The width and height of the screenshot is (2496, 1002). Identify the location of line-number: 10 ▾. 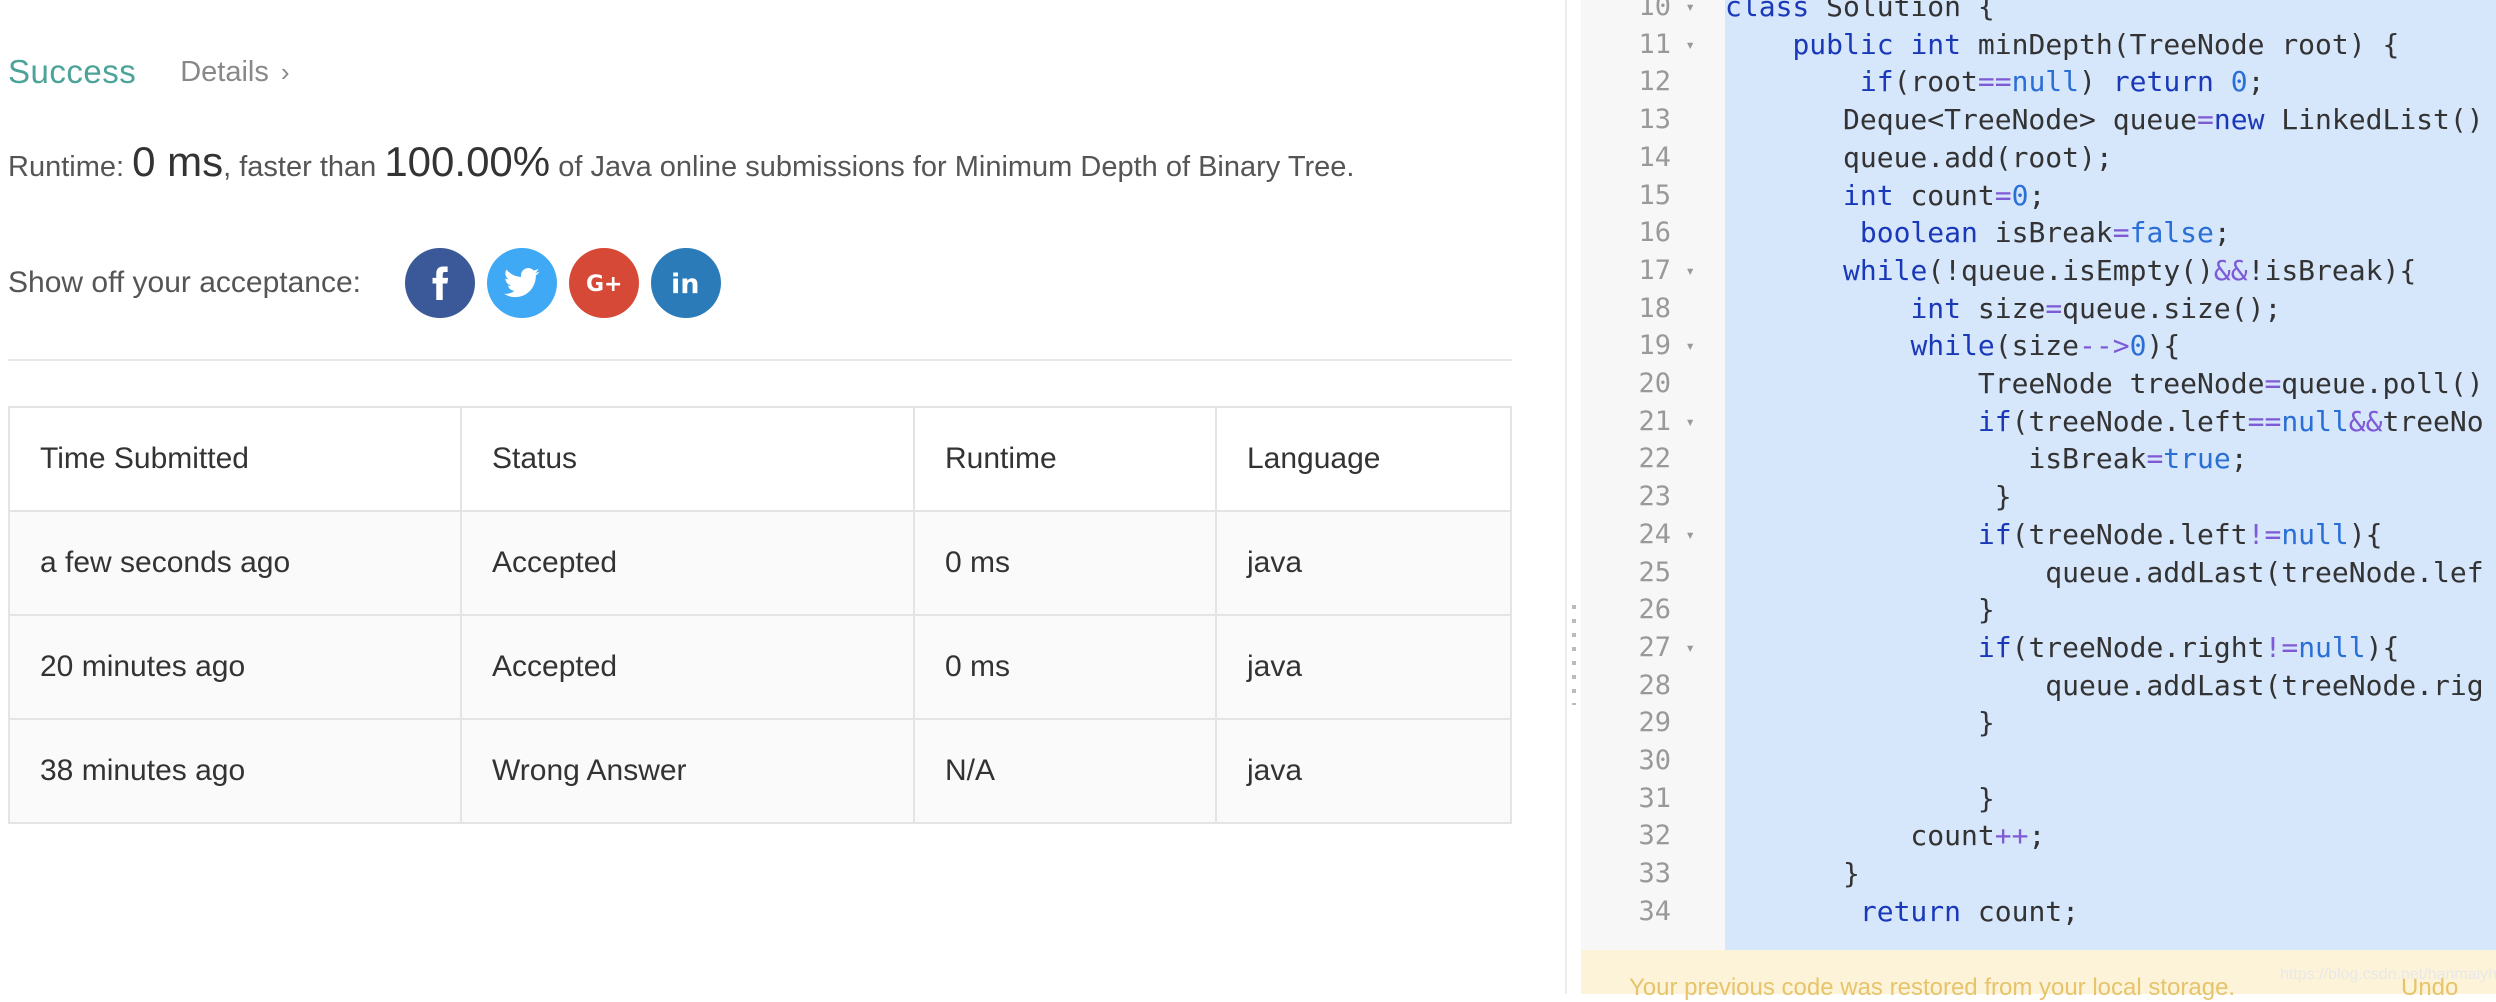
(1646, 13).